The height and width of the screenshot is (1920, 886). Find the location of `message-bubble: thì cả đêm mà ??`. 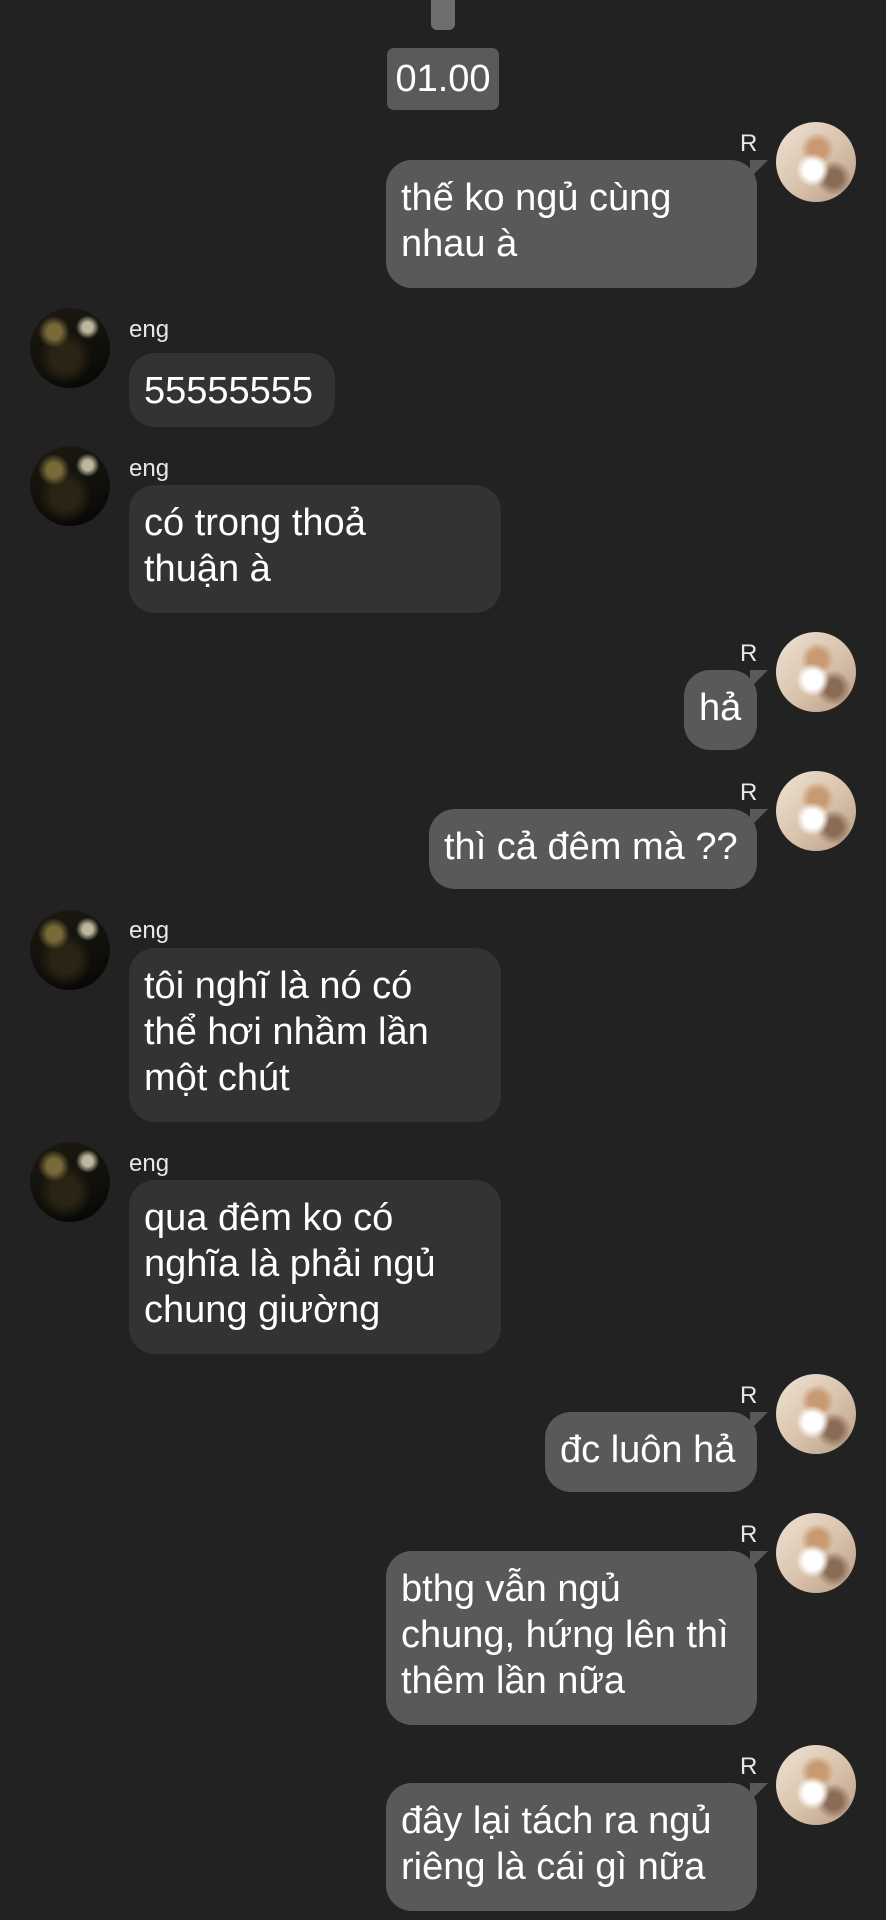

message-bubble: thì cả đêm mà ?? is located at coordinates (593, 849).